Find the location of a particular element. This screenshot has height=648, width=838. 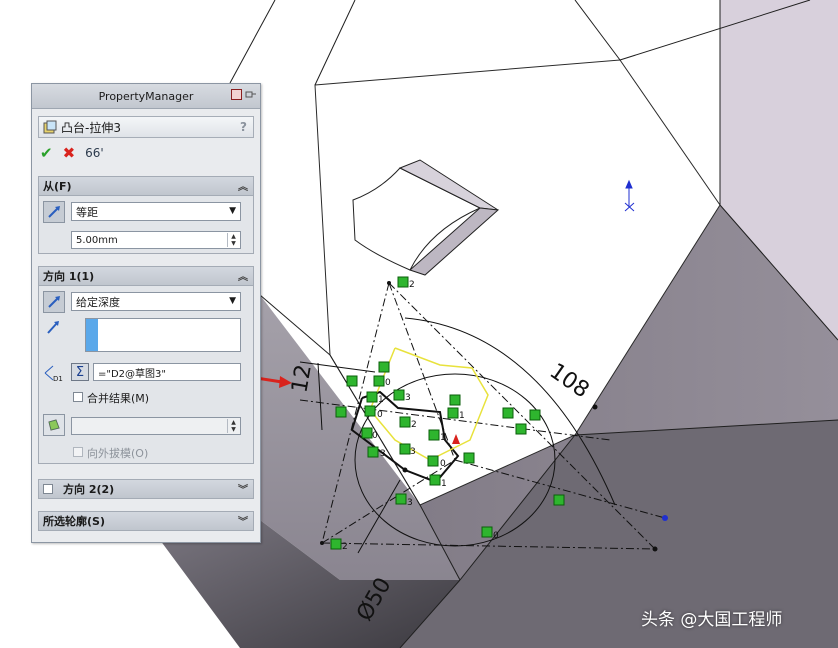

direction2-group: 方向 2(2) ︾ is located at coordinates (146, 489).